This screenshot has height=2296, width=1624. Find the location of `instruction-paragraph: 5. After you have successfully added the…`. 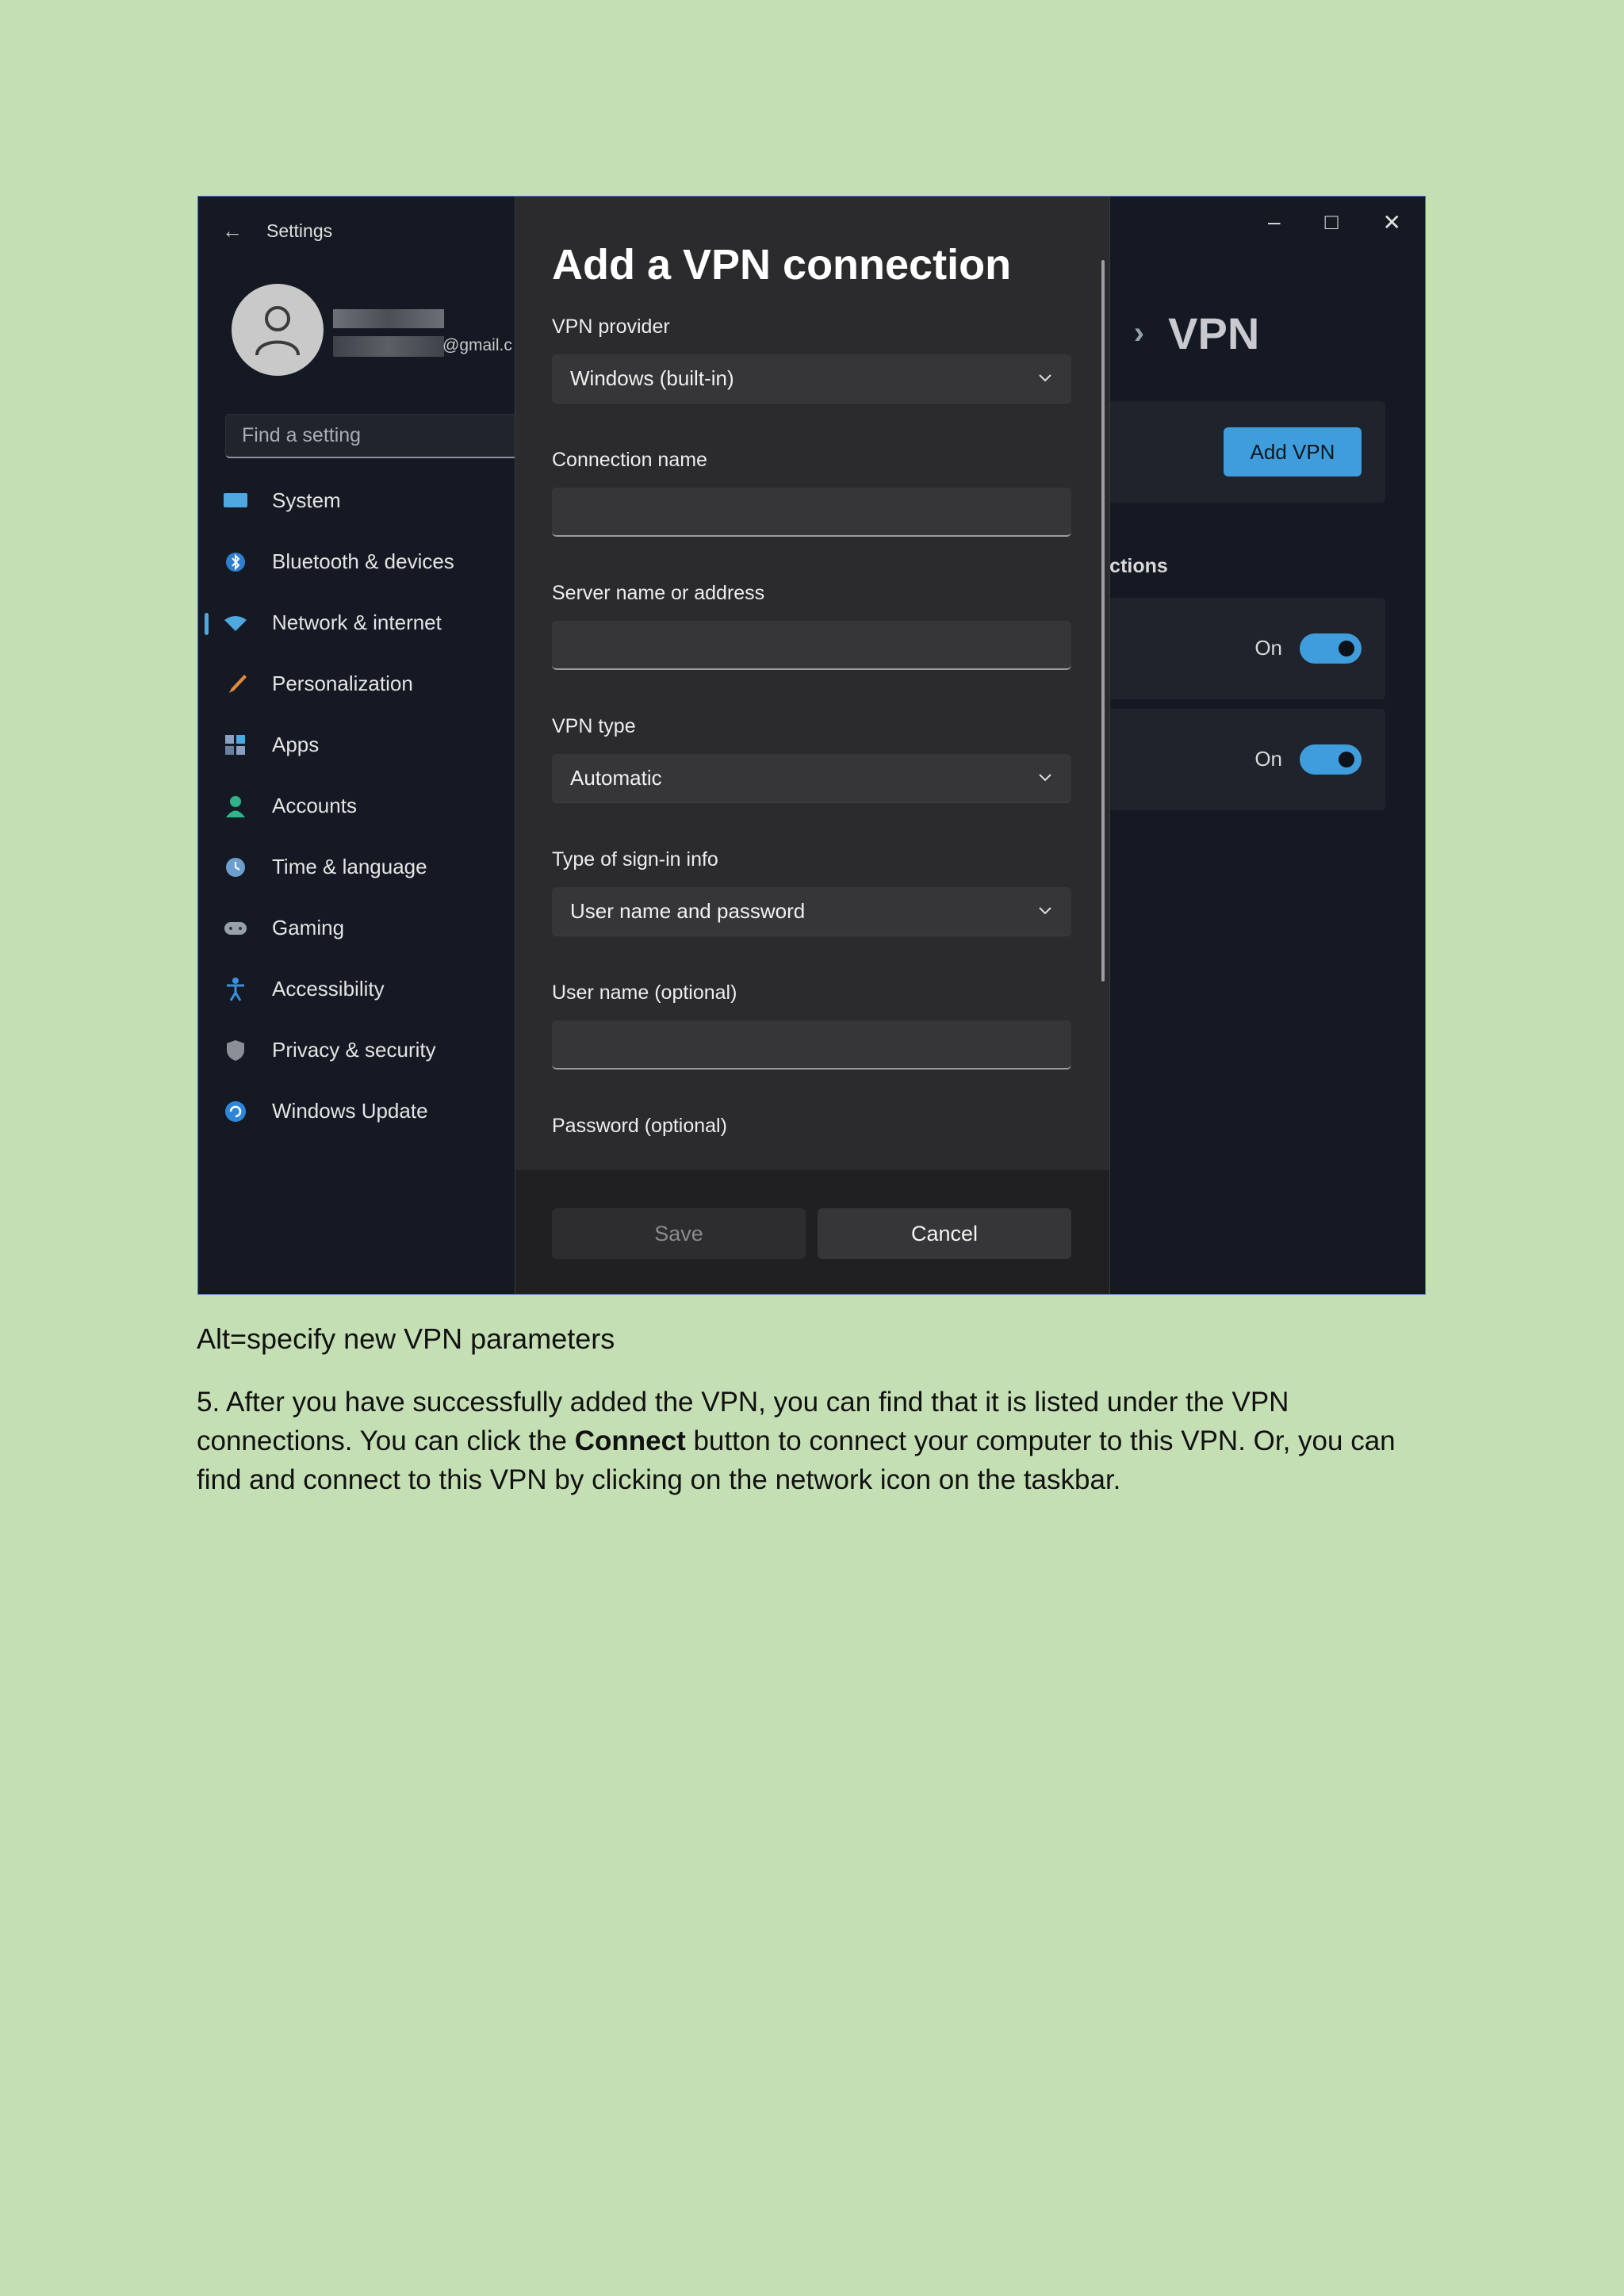

instruction-paragraph: 5. After you have successfully added the… is located at coordinates (816, 1441).